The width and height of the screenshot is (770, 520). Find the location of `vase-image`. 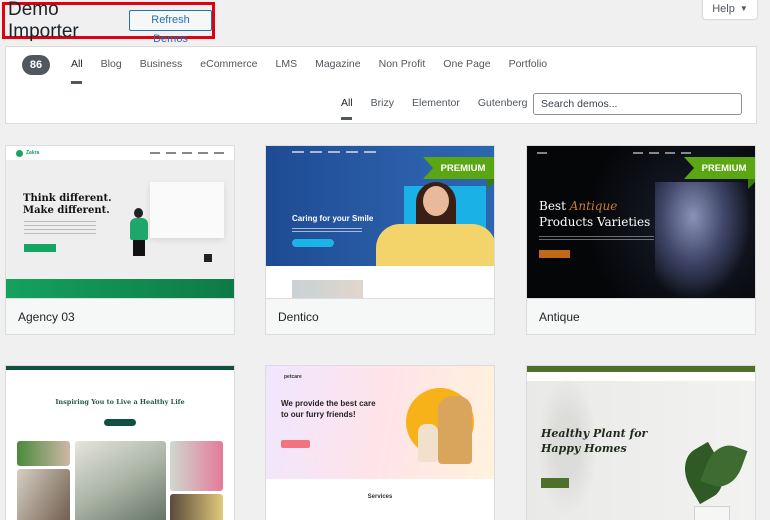

vase-image is located at coordinates (712, 513).